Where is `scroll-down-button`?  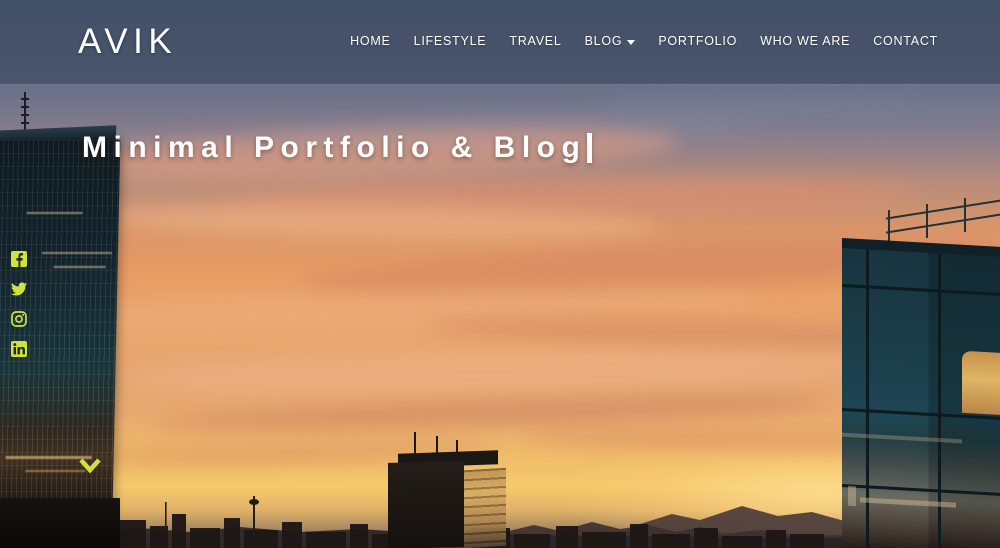
scroll-down-button is located at coordinates (90, 466).